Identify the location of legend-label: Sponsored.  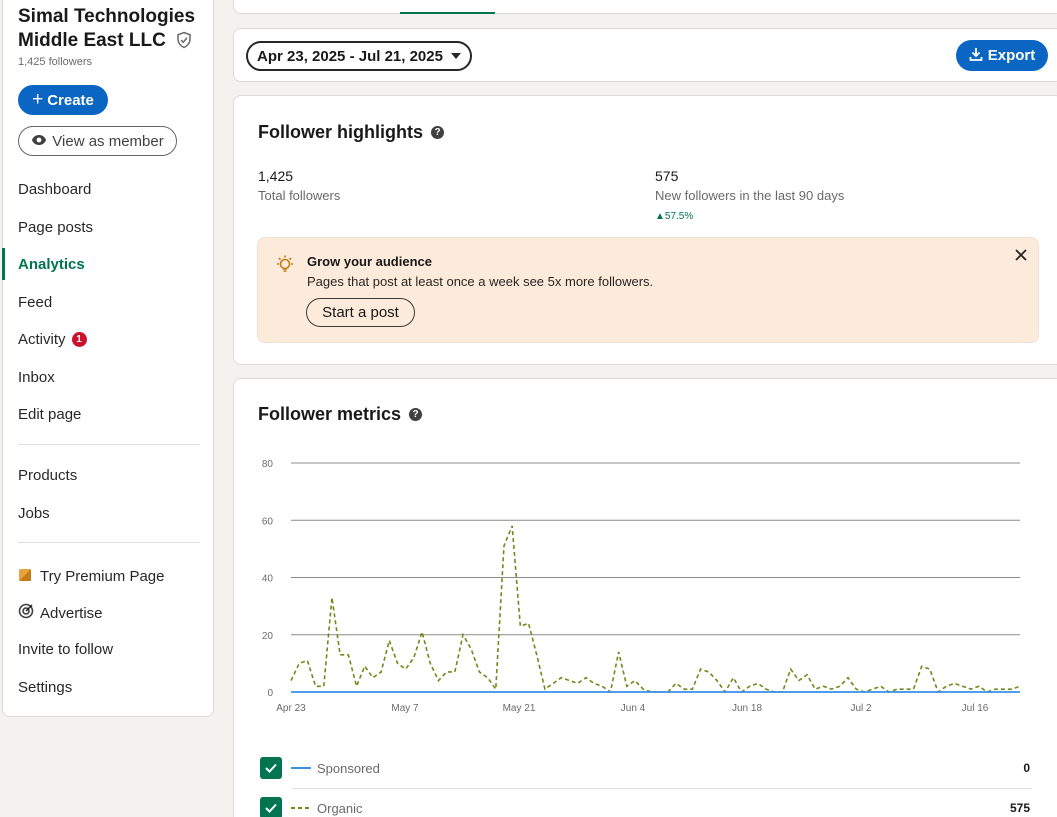
(348, 768).